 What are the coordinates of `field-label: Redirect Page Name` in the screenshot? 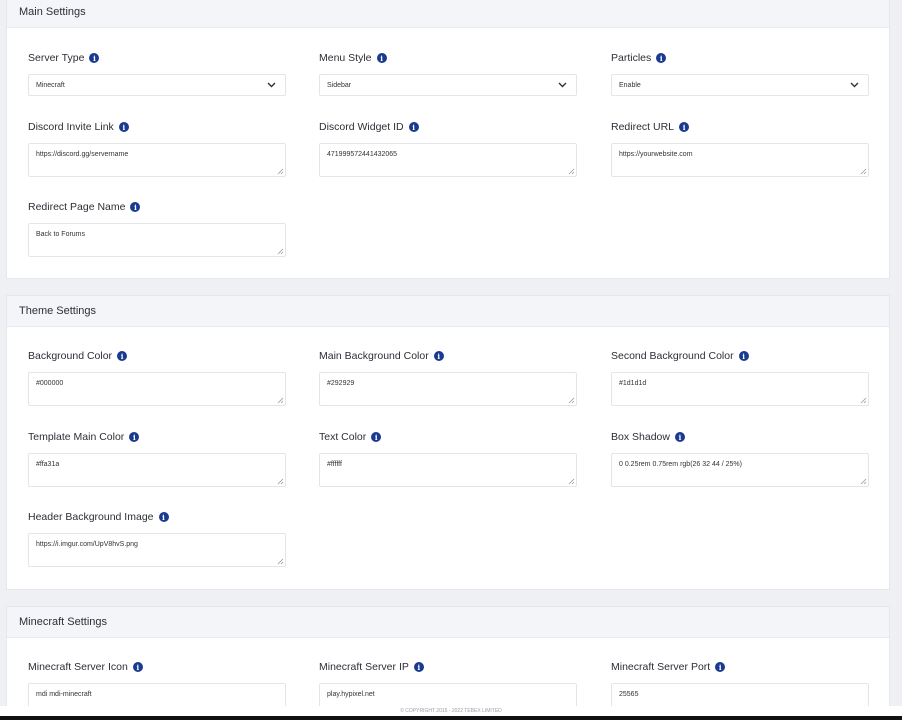 It's located at (77, 207).